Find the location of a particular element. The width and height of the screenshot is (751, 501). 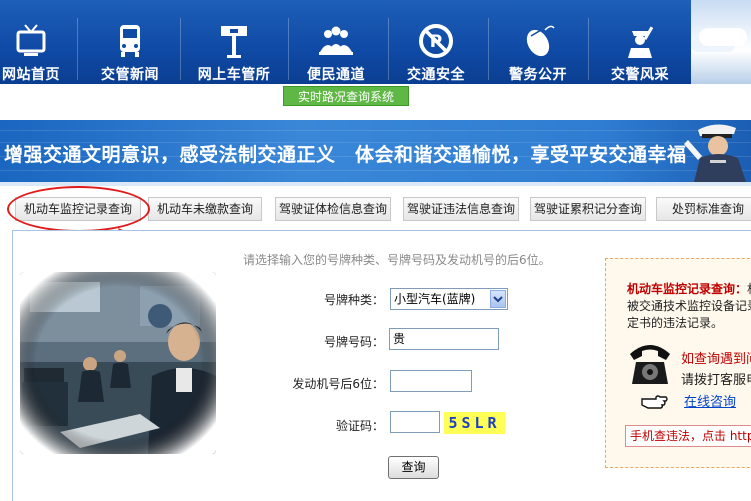

chevron-down-icon is located at coordinates (498, 299).